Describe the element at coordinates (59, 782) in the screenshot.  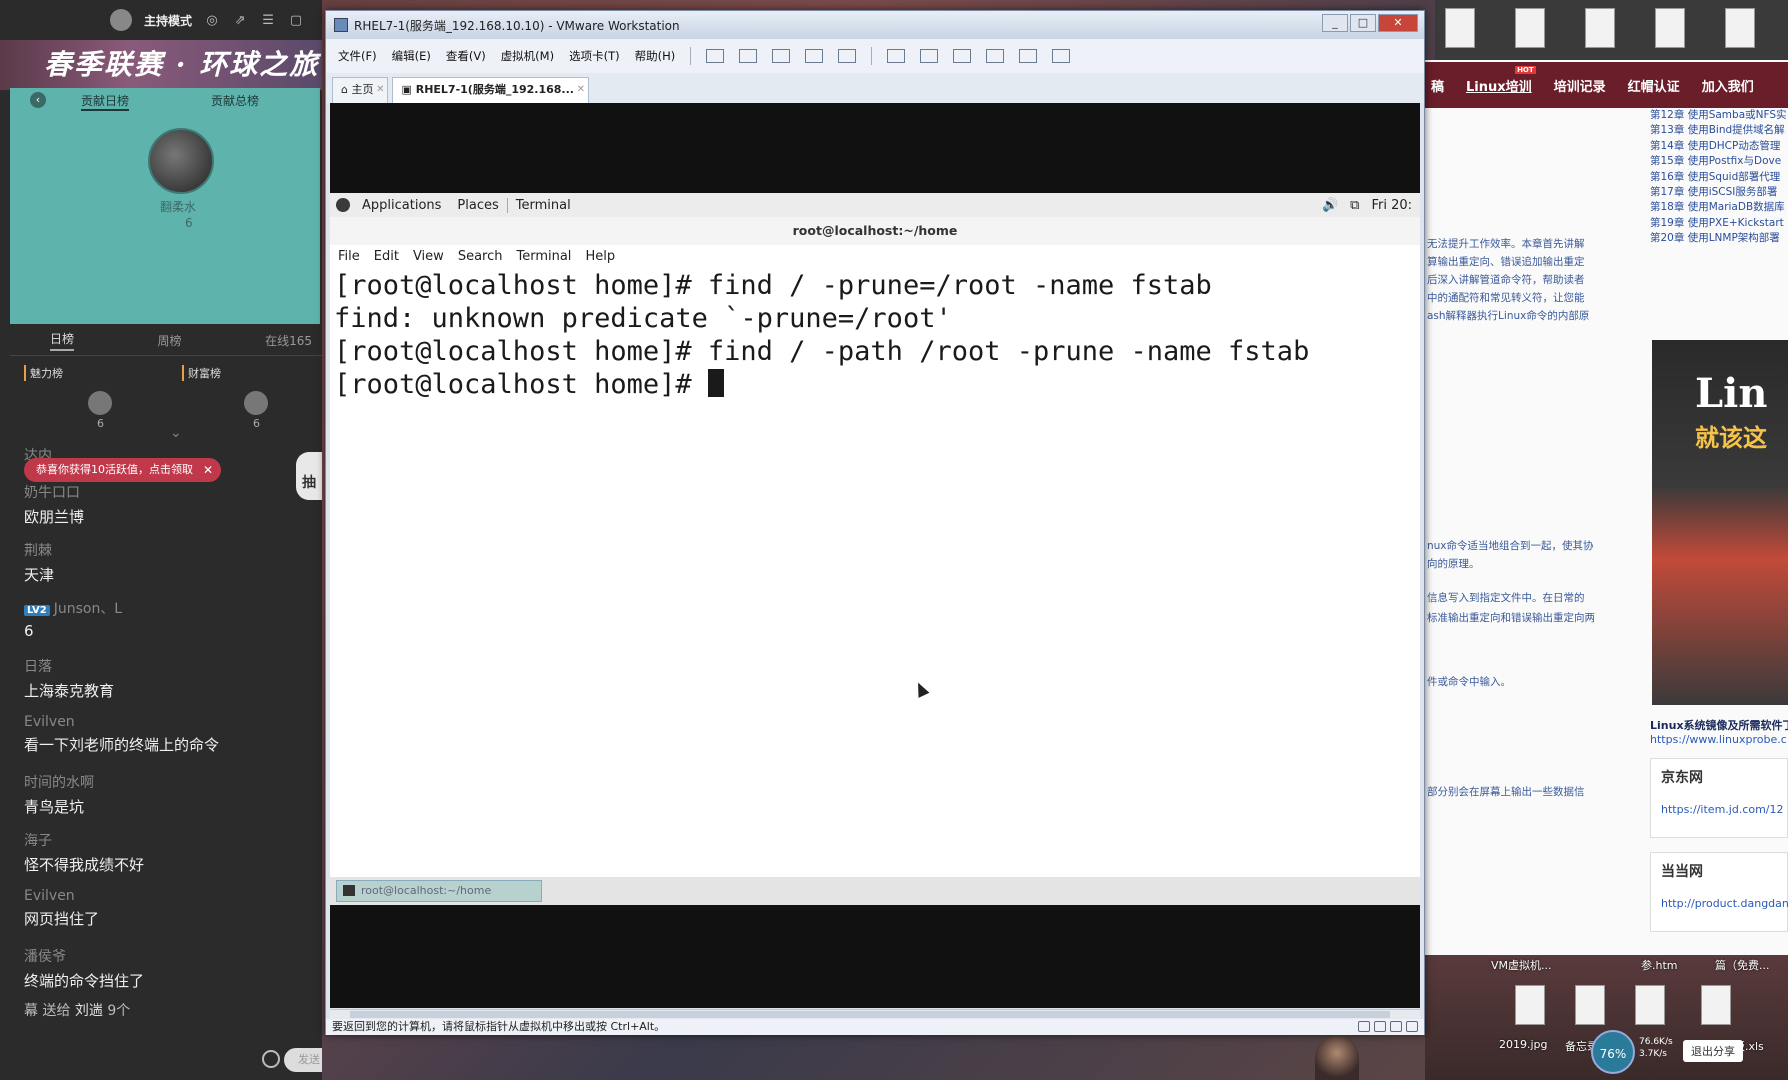
I see `chat-user: 时间的水啊` at that location.